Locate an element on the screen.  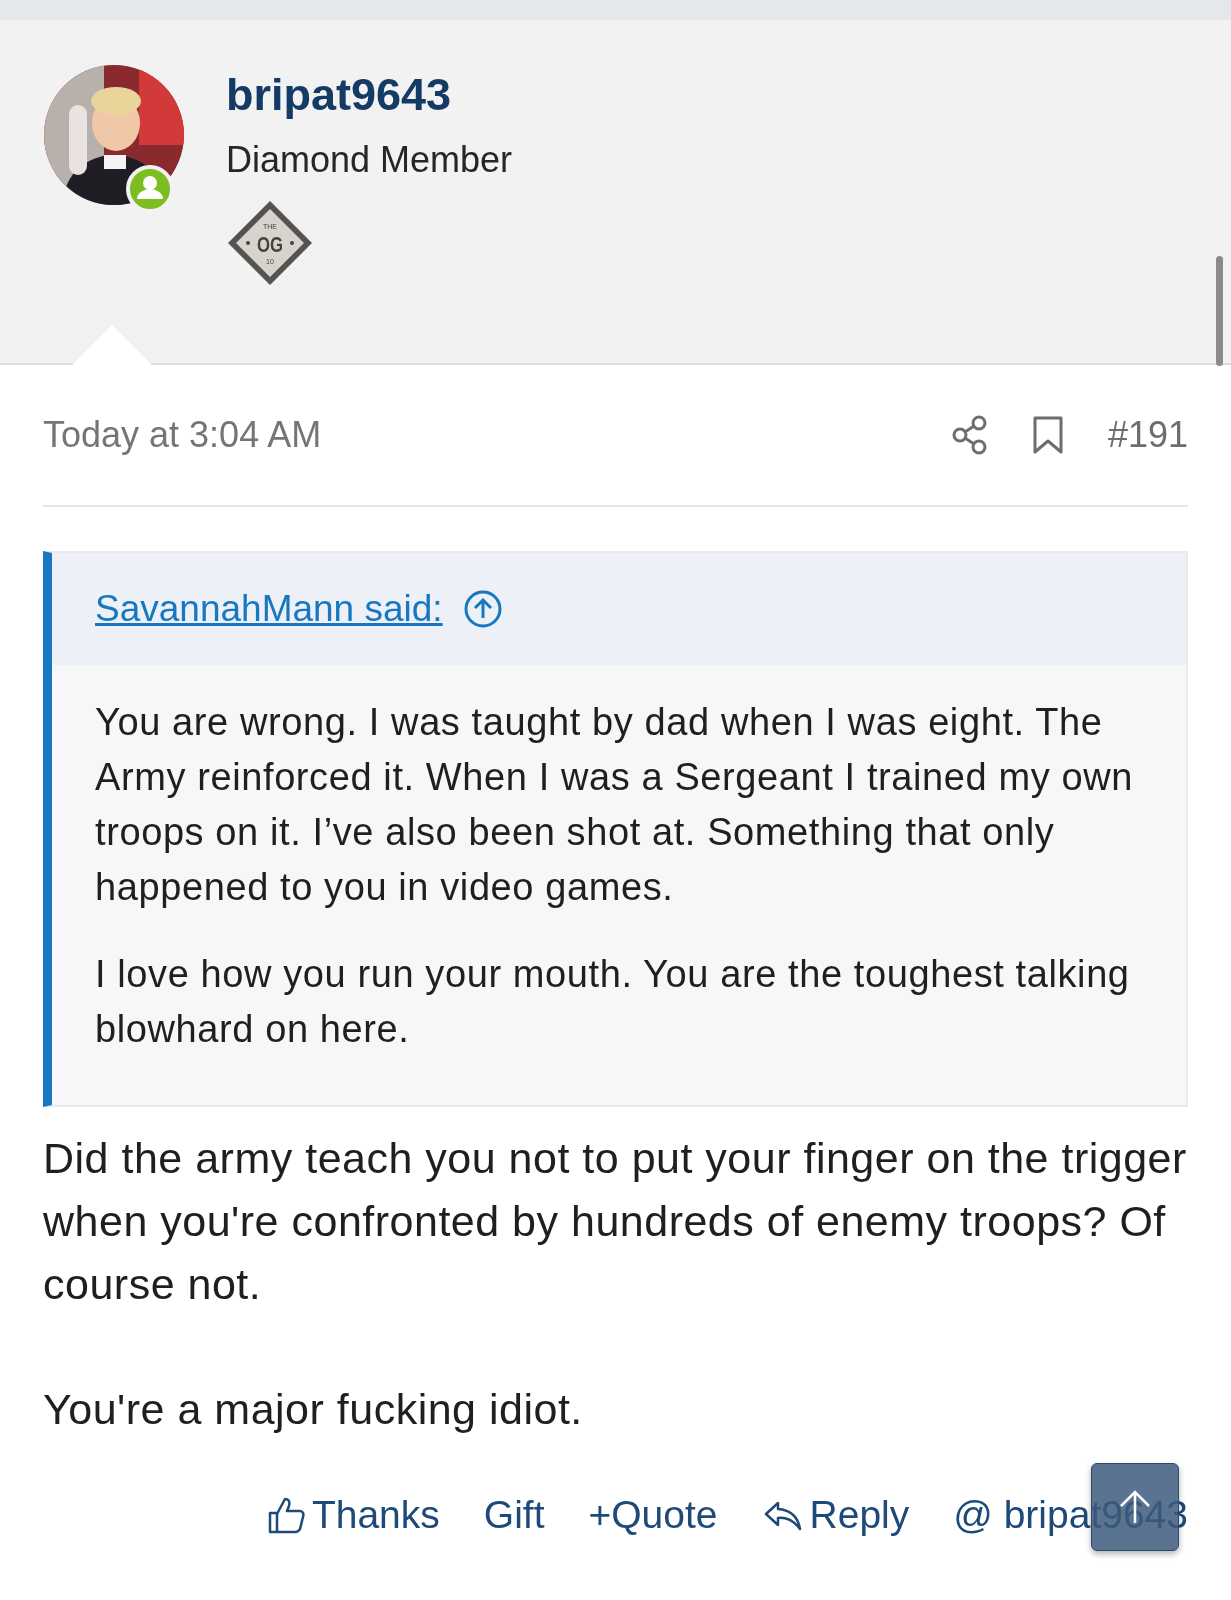
jump-up-icon is located at coordinates (482, 609).